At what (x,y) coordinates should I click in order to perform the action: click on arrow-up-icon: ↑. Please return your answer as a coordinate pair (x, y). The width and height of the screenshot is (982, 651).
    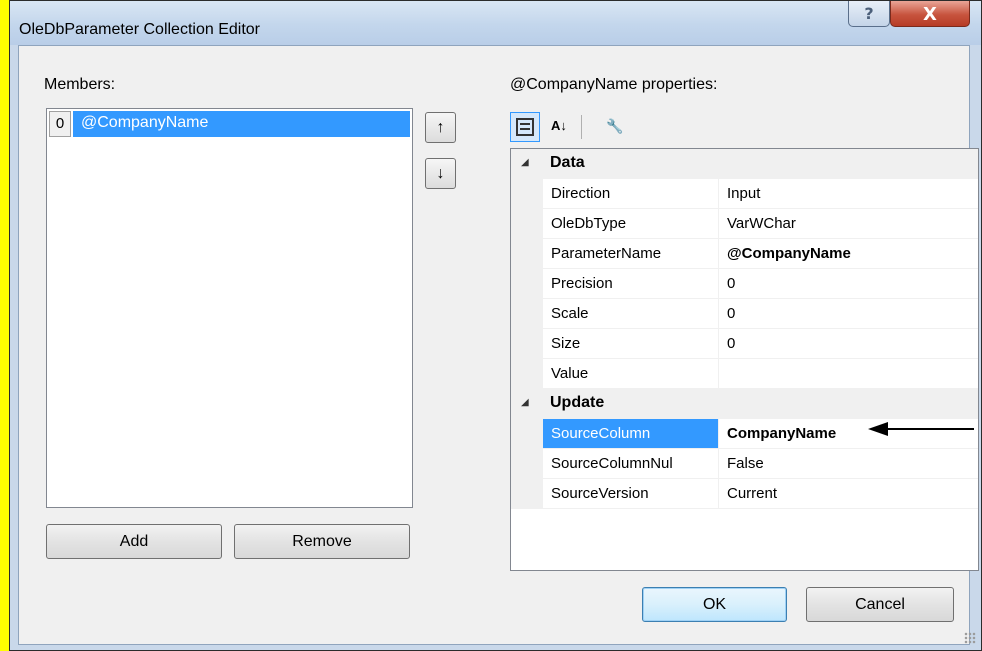
    Looking at the image, I should click on (440, 127).